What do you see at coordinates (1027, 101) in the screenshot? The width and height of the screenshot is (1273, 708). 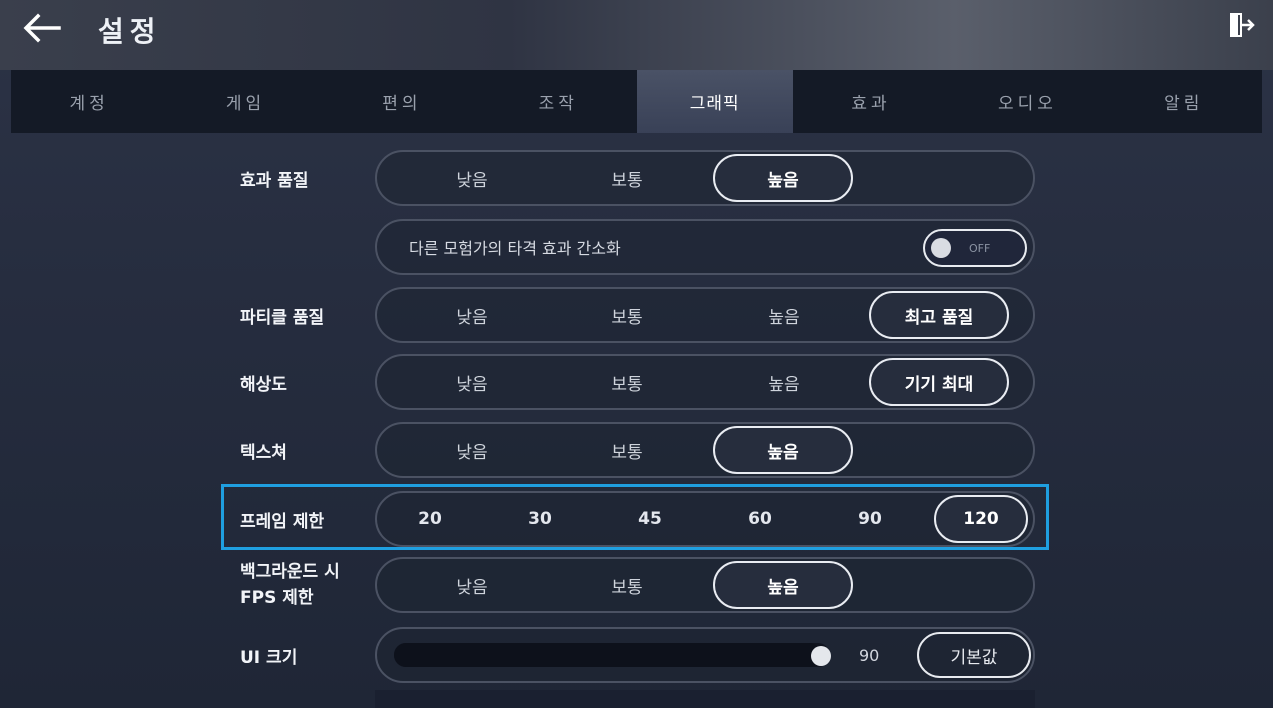 I see `tab-audio: 오디오` at bounding box center [1027, 101].